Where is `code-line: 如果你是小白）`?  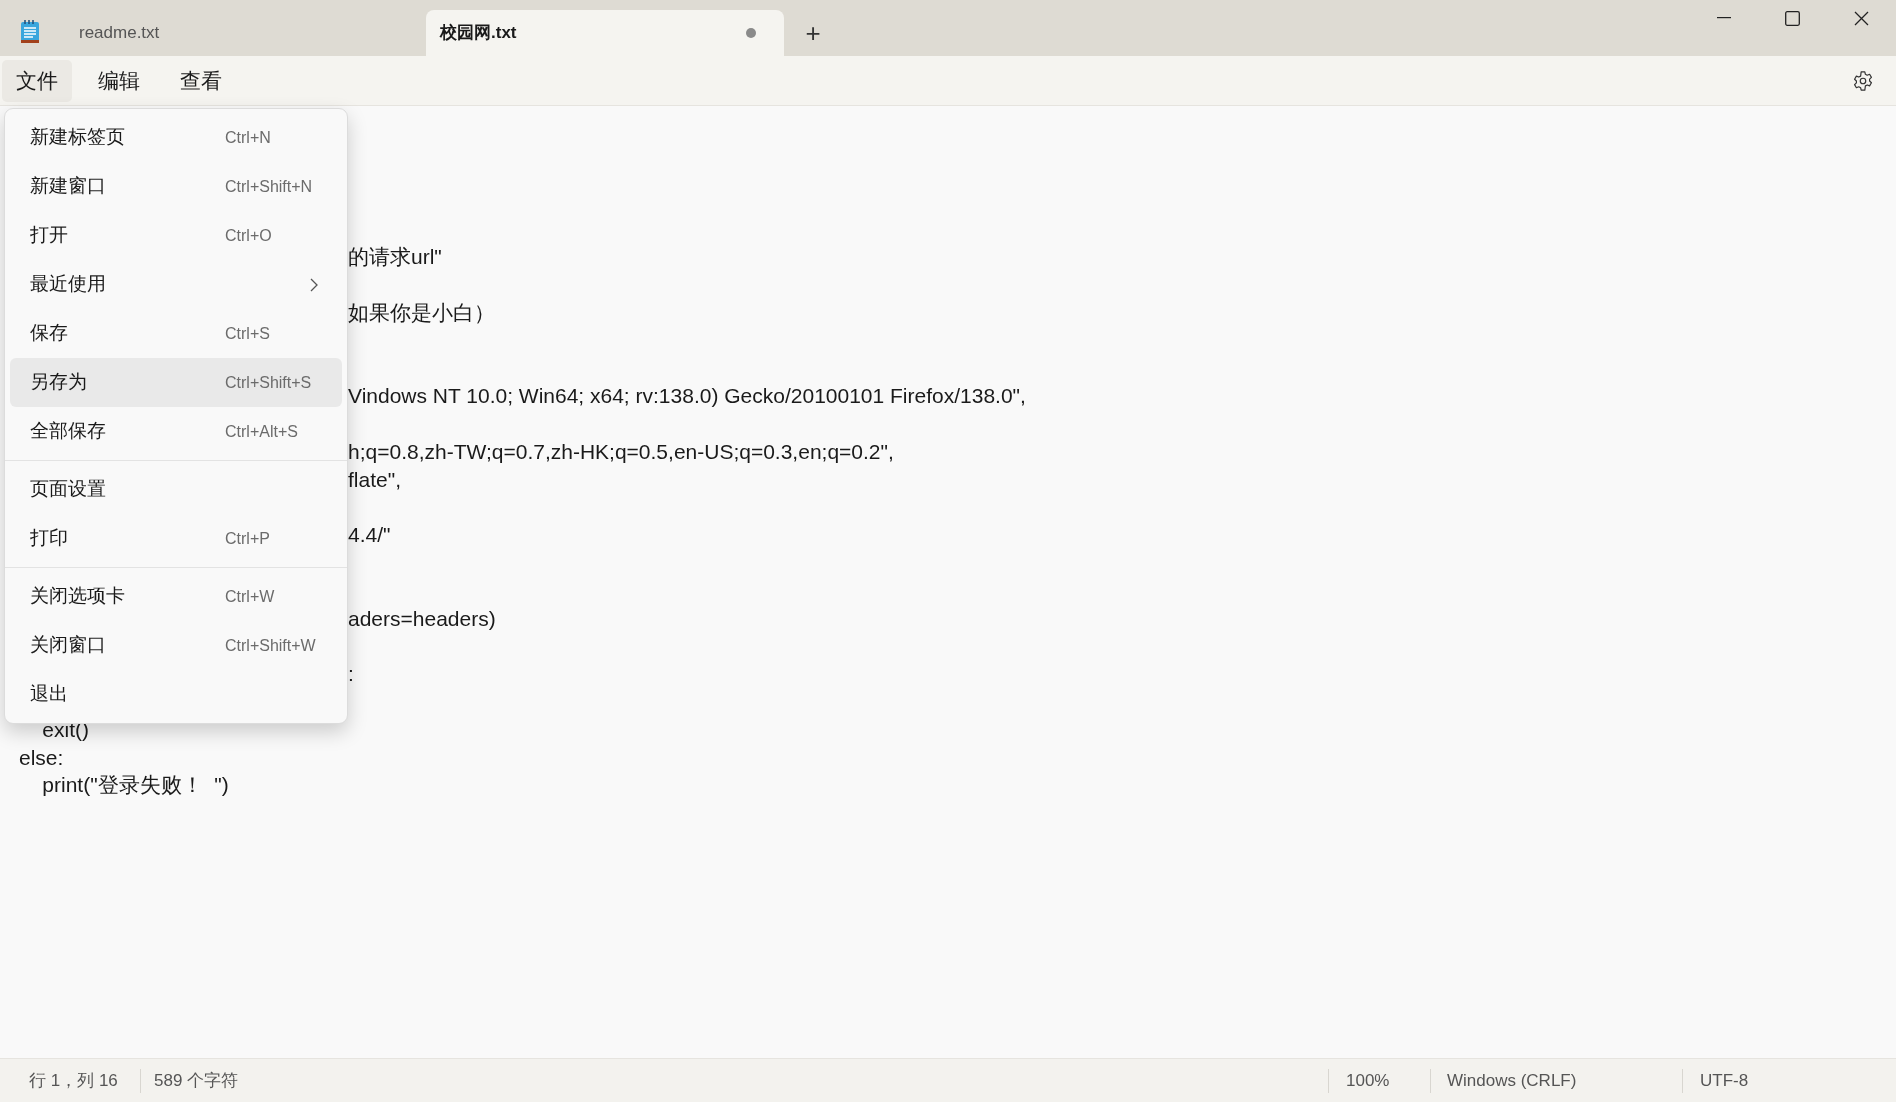
code-line: 如果你是小白） is located at coordinates (421, 312).